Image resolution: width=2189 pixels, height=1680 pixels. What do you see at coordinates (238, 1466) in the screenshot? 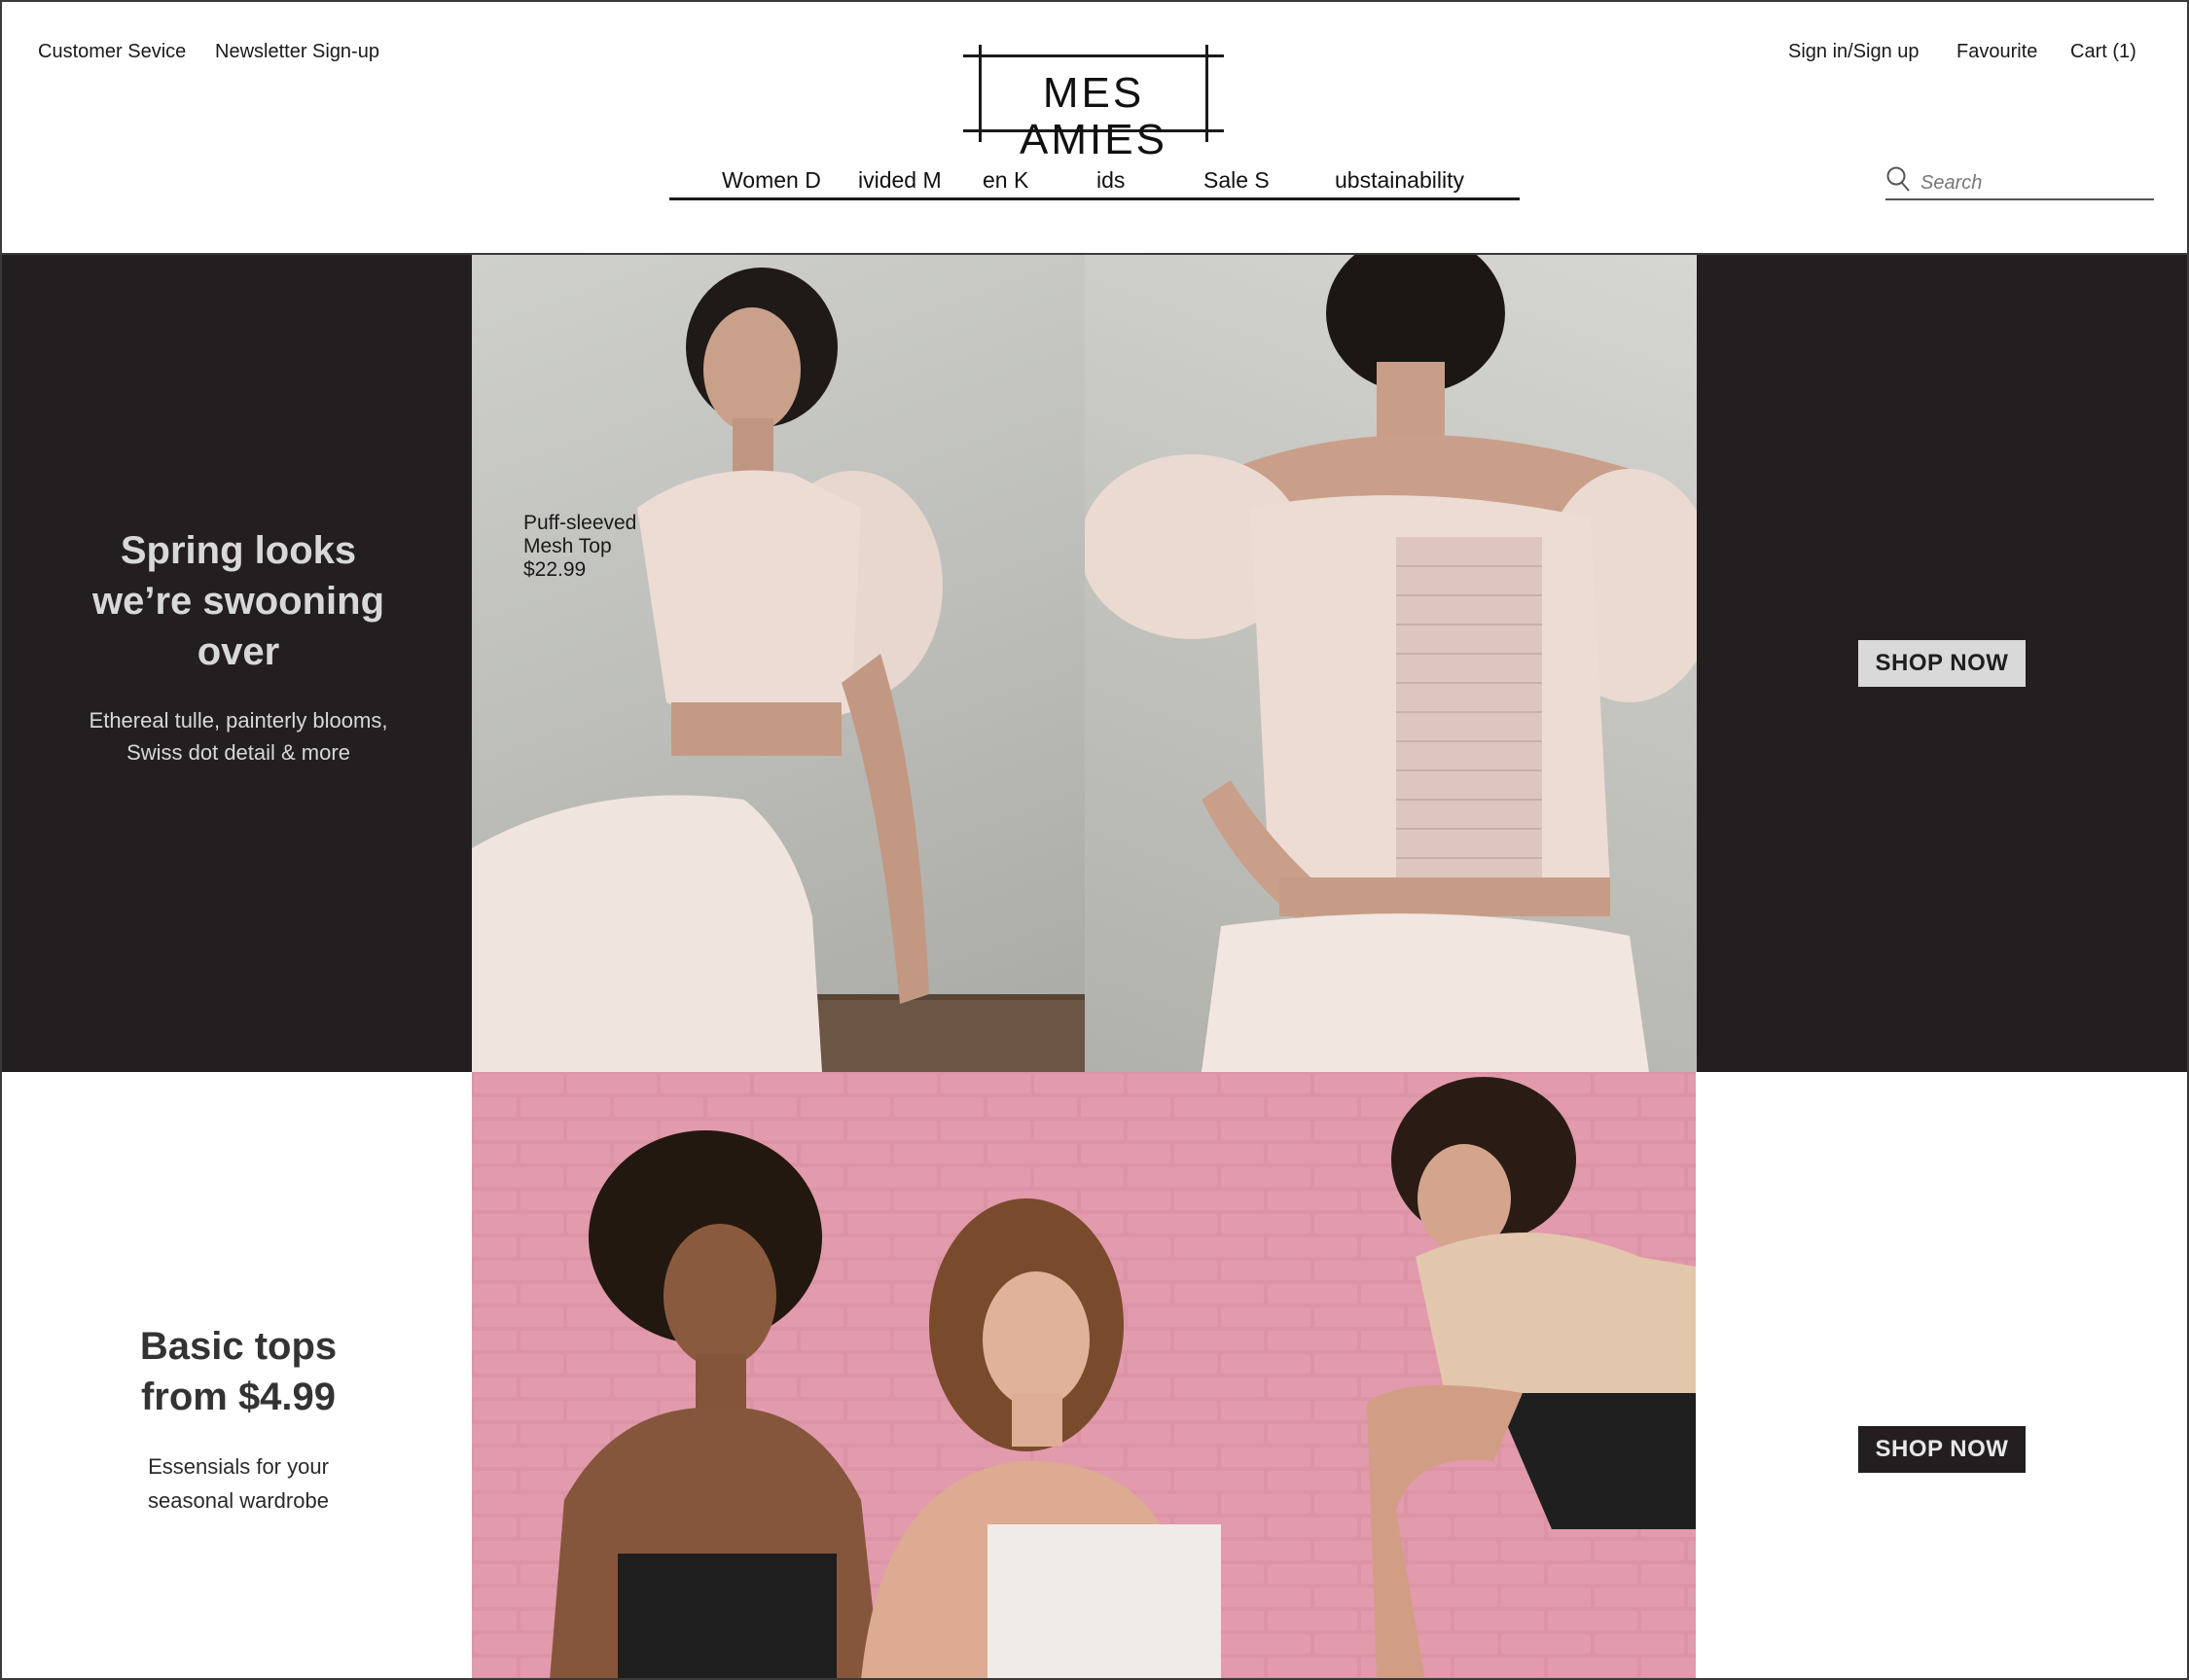
I see `hero2-subtext-line: Essensials for your` at bounding box center [238, 1466].